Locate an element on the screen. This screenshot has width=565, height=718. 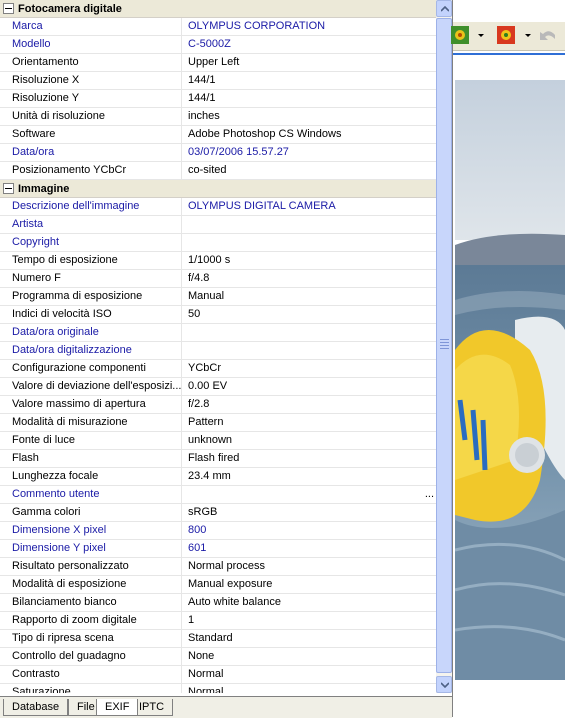
property-row: Unità di risoluzione inches is located at coordinates (218, 117).